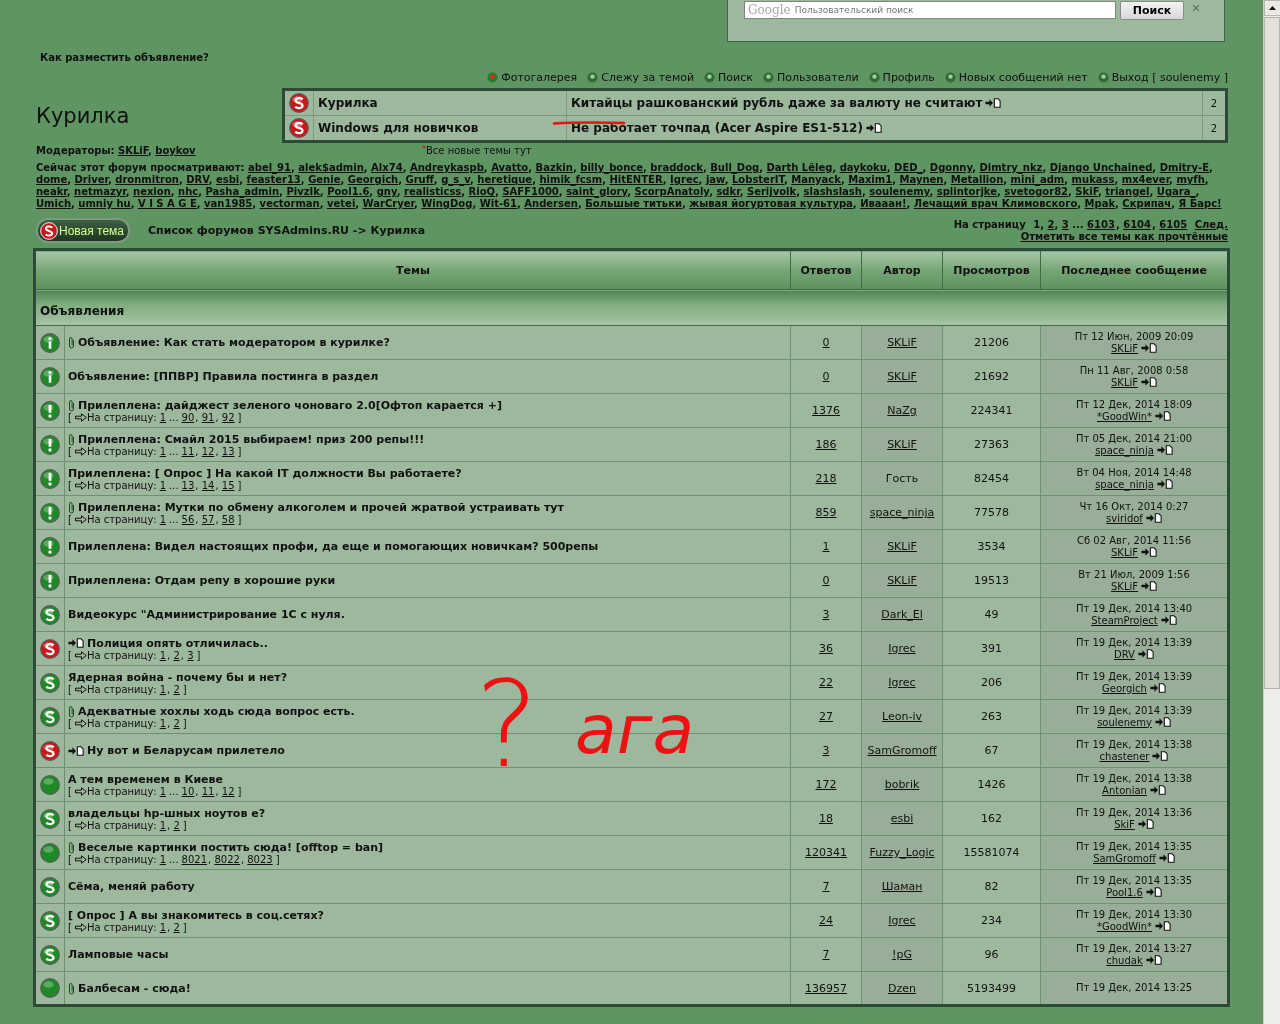 The height and width of the screenshot is (1024, 1280). What do you see at coordinates (1190, 179) in the screenshot?
I see `user-link: myfh` at bounding box center [1190, 179].